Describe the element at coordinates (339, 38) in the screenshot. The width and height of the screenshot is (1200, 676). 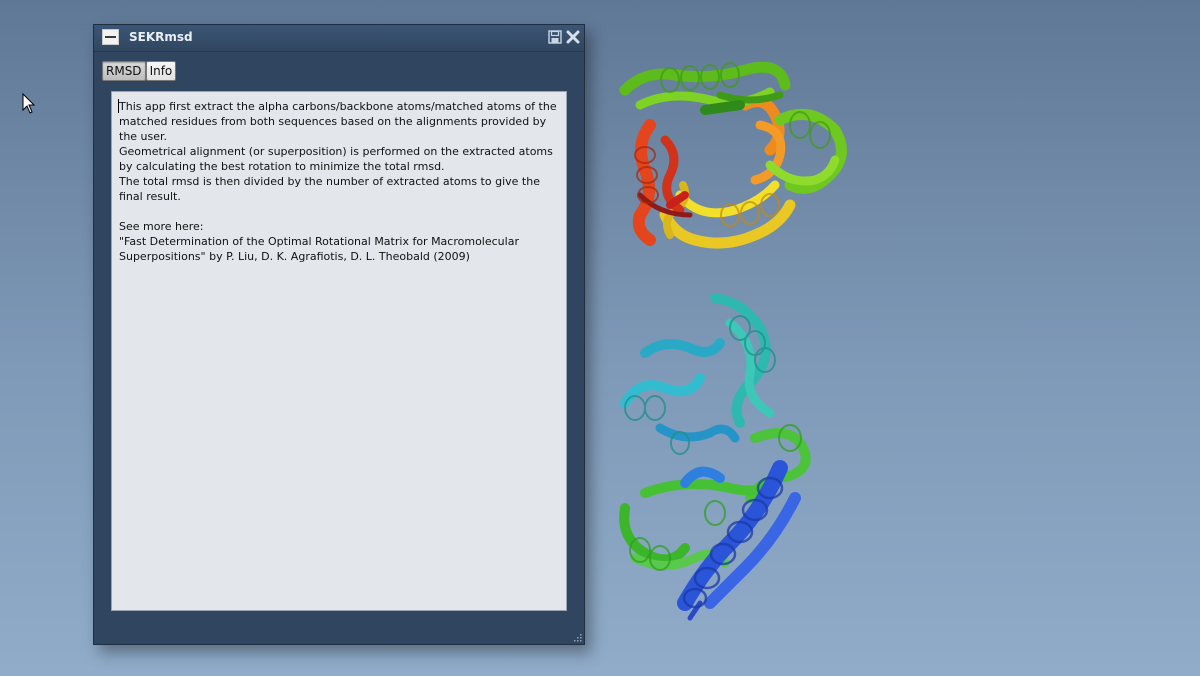
I see `window-titlebar: SEKRmsd` at that location.